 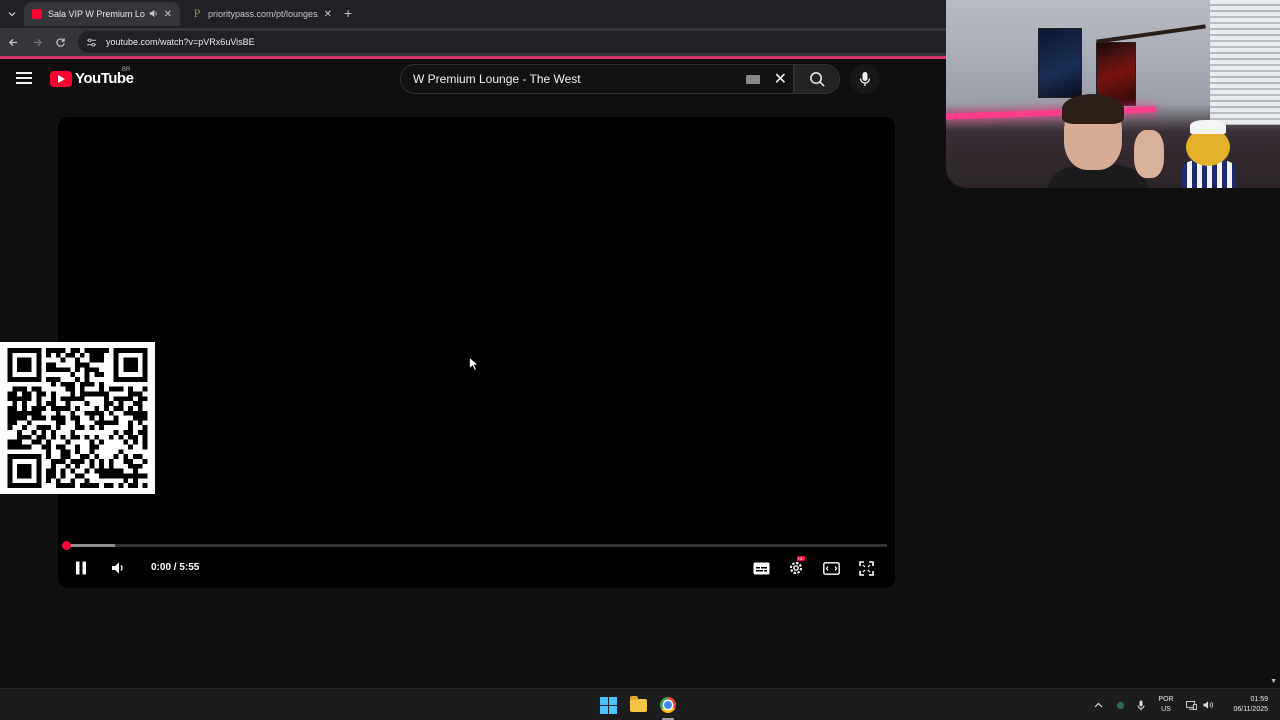 I want to click on subtitles-button, so click(x=761, y=568).